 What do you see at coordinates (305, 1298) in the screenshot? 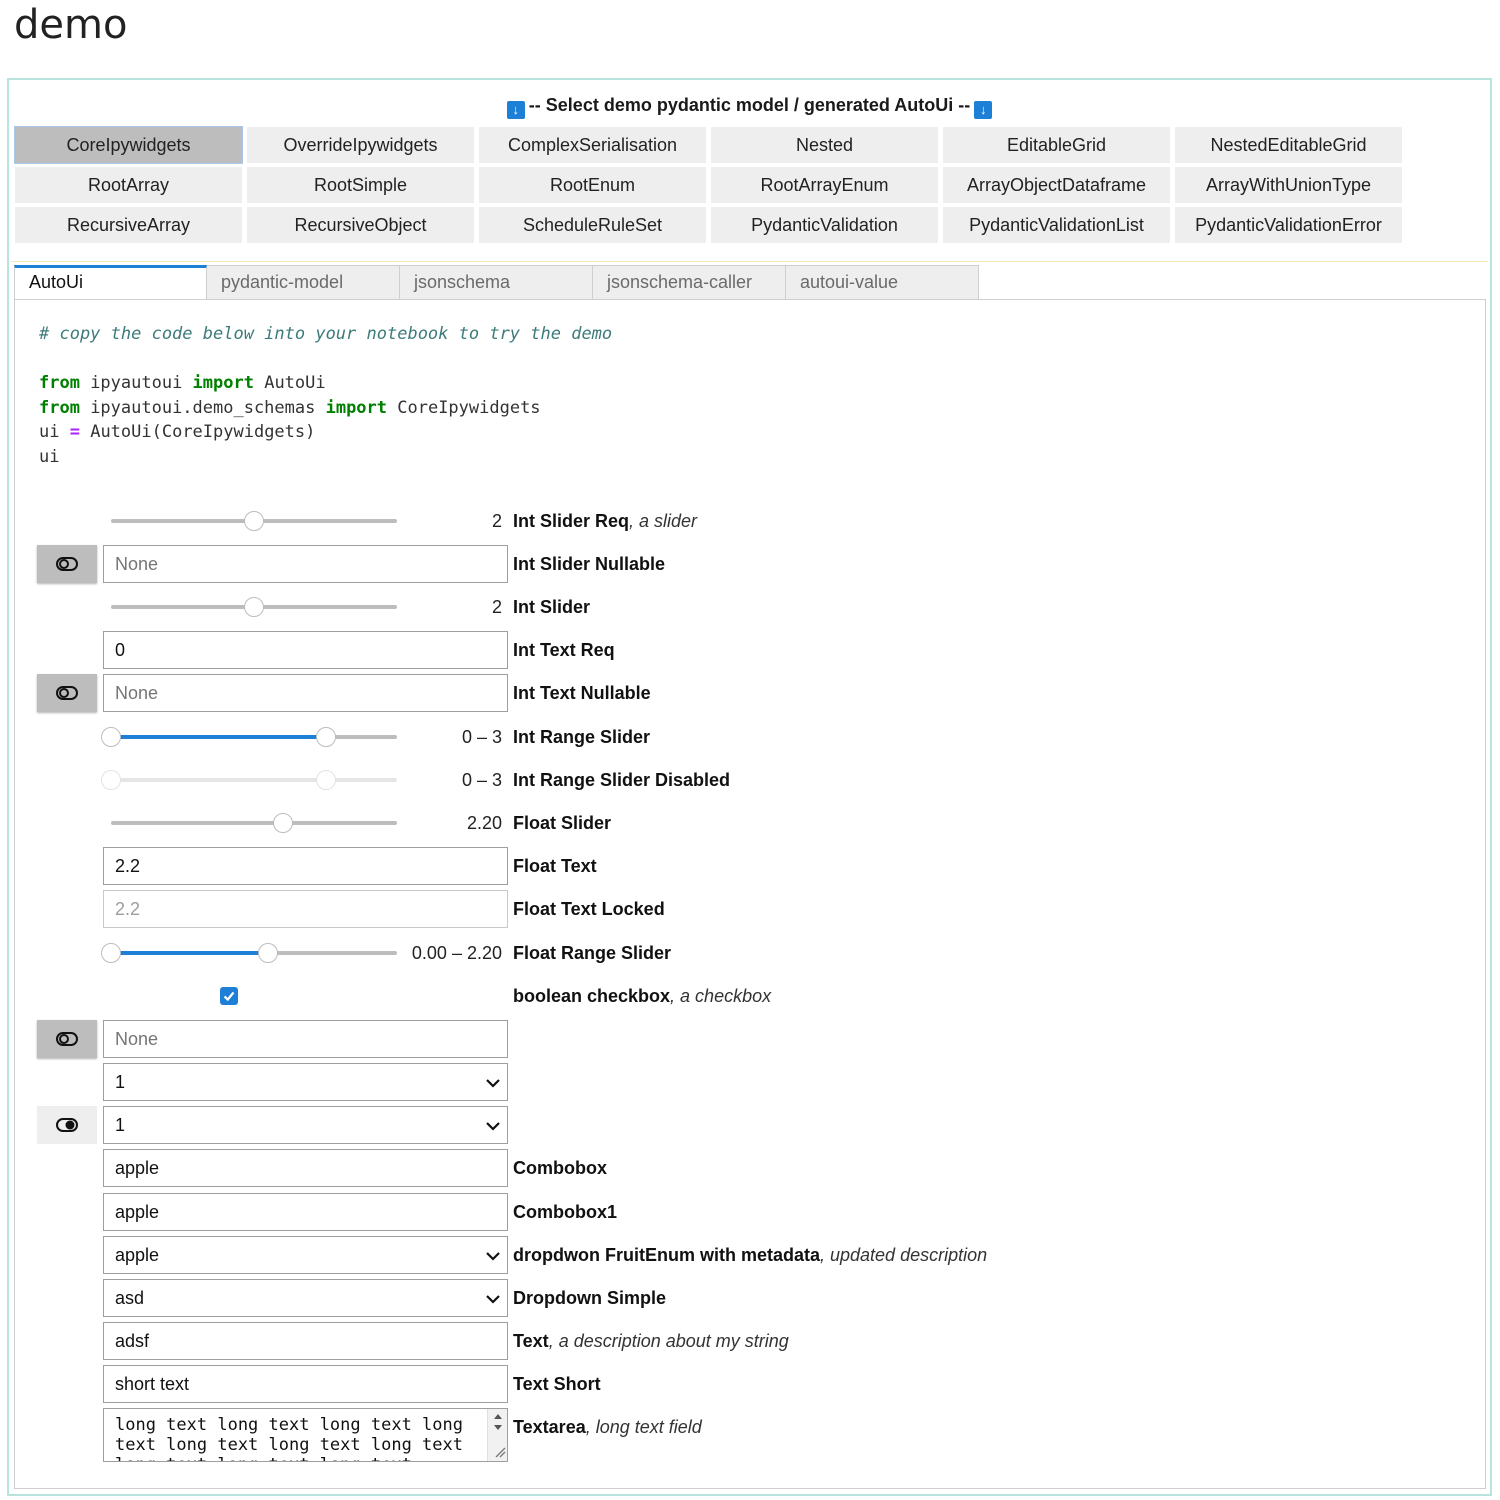
I see `simple-dropdown: asd` at bounding box center [305, 1298].